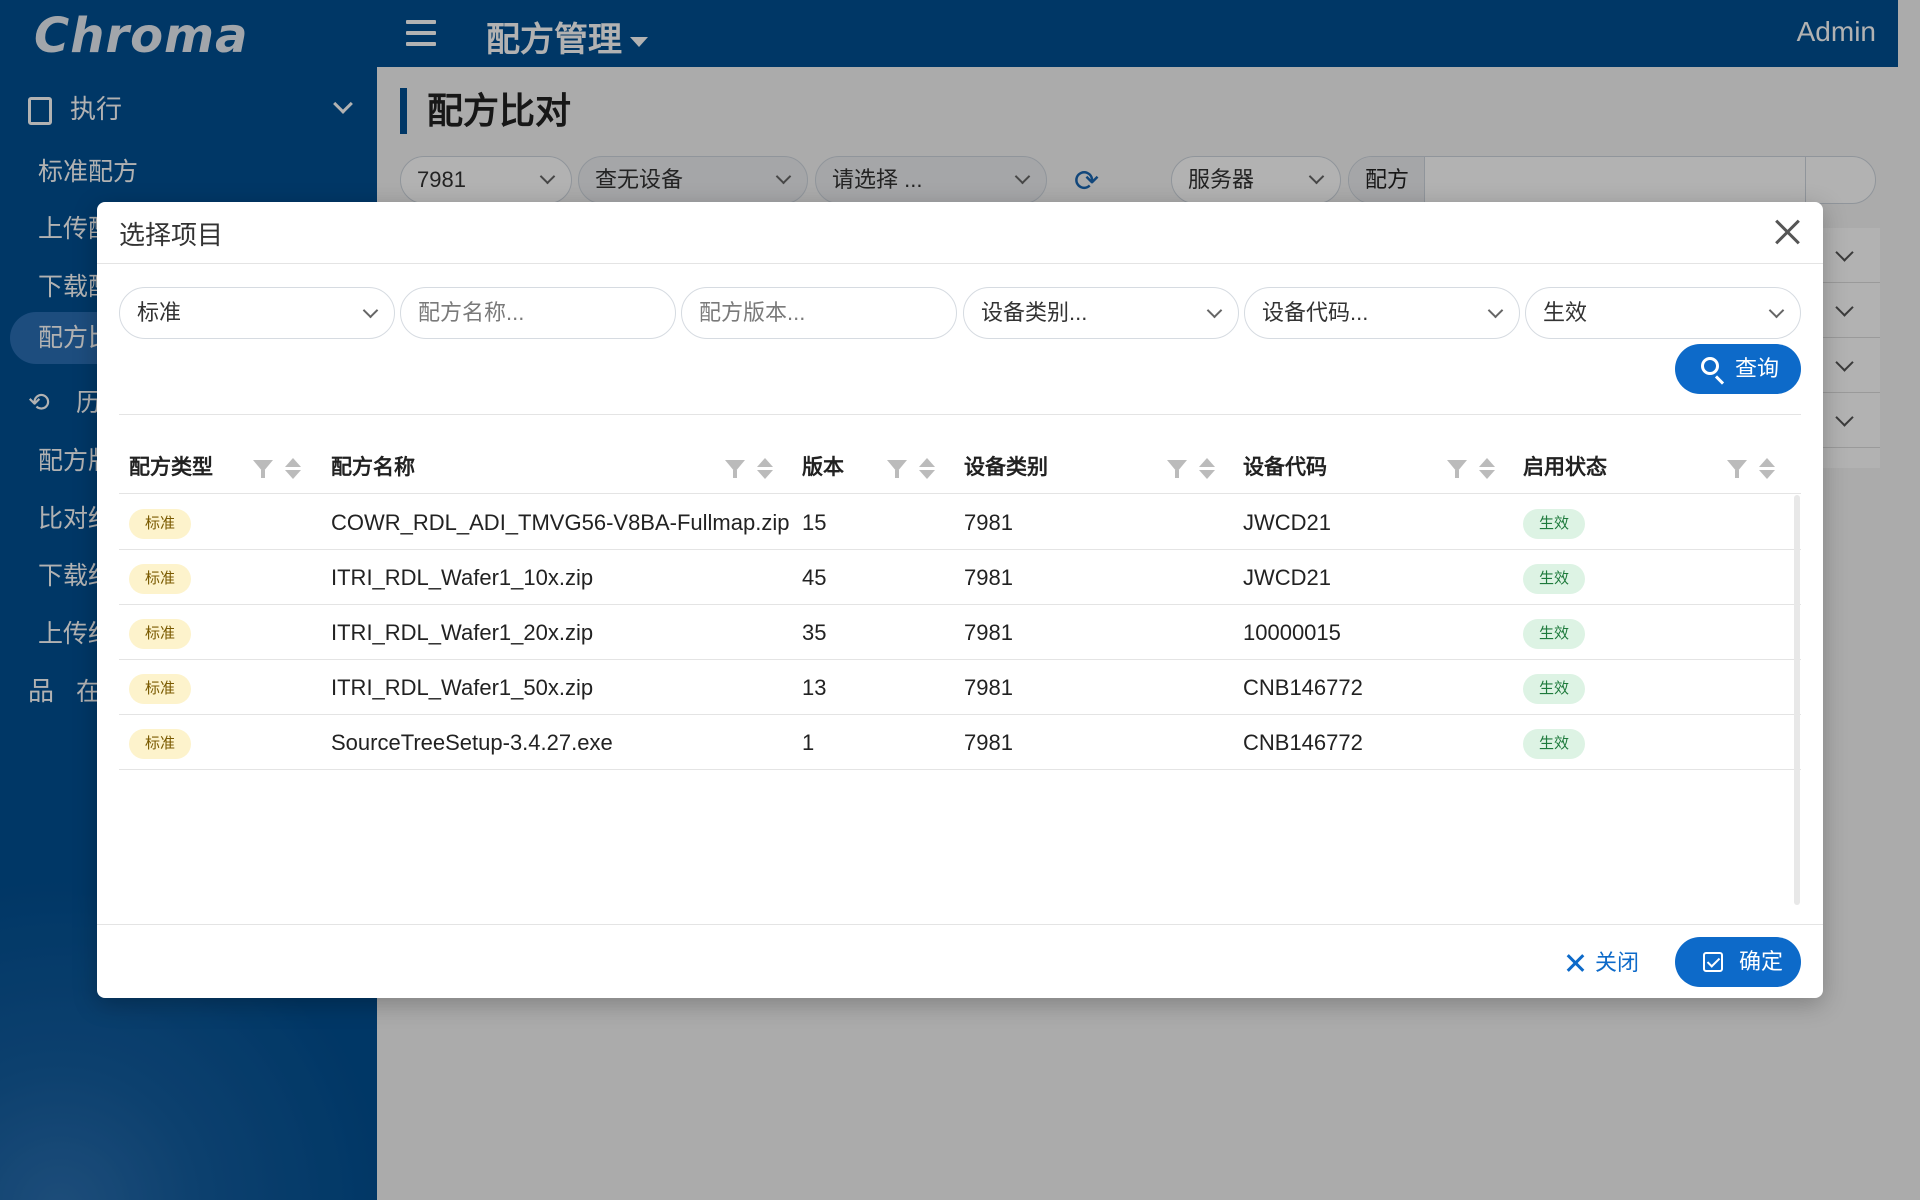 The height and width of the screenshot is (1200, 1920). I want to click on query-button: 查询, so click(1738, 369).